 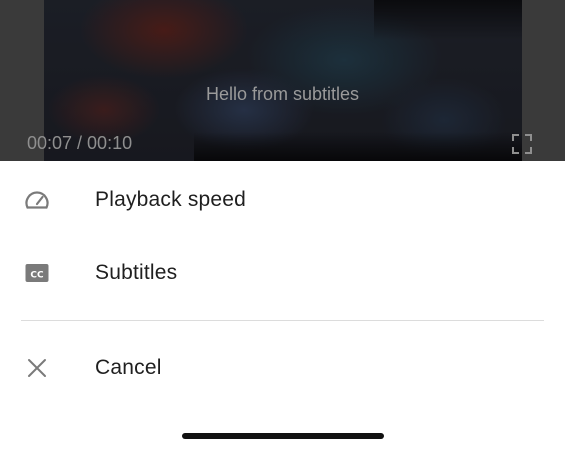 I want to click on svg-text: CC, so click(x=37, y=276).